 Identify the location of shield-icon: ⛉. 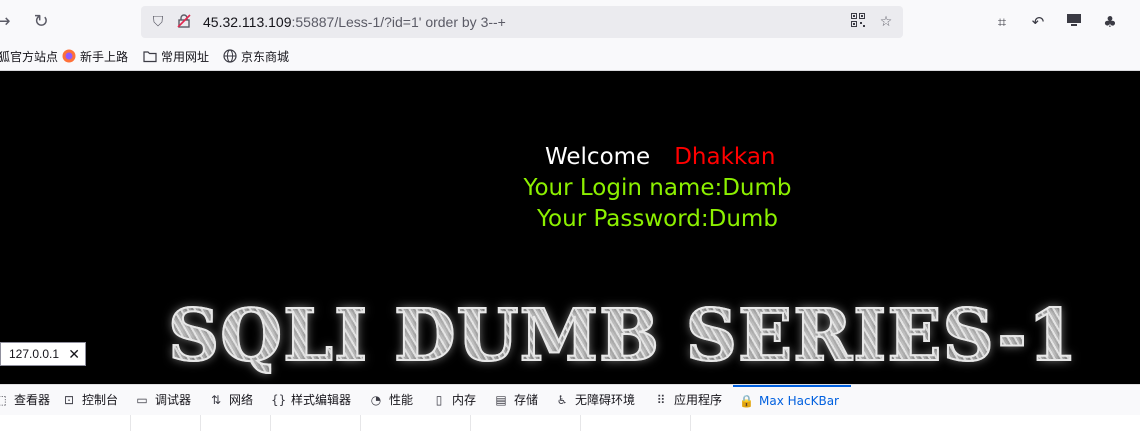
(158, 22).